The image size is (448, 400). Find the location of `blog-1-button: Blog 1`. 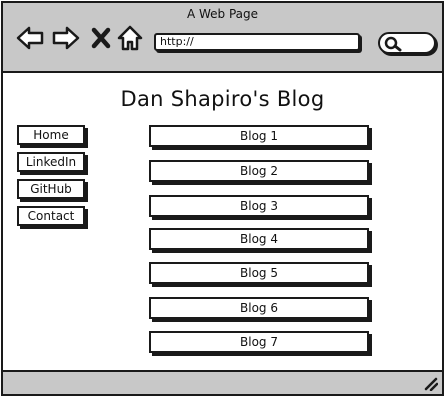

blog-1-button: Blog 1 is located at coordinates (259, 136).